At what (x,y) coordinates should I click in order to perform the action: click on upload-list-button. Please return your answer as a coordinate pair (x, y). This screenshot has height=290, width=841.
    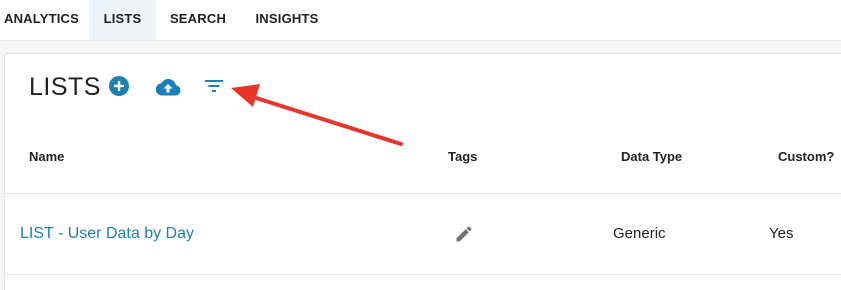
    Looking at the image, I should click on (168, 87).